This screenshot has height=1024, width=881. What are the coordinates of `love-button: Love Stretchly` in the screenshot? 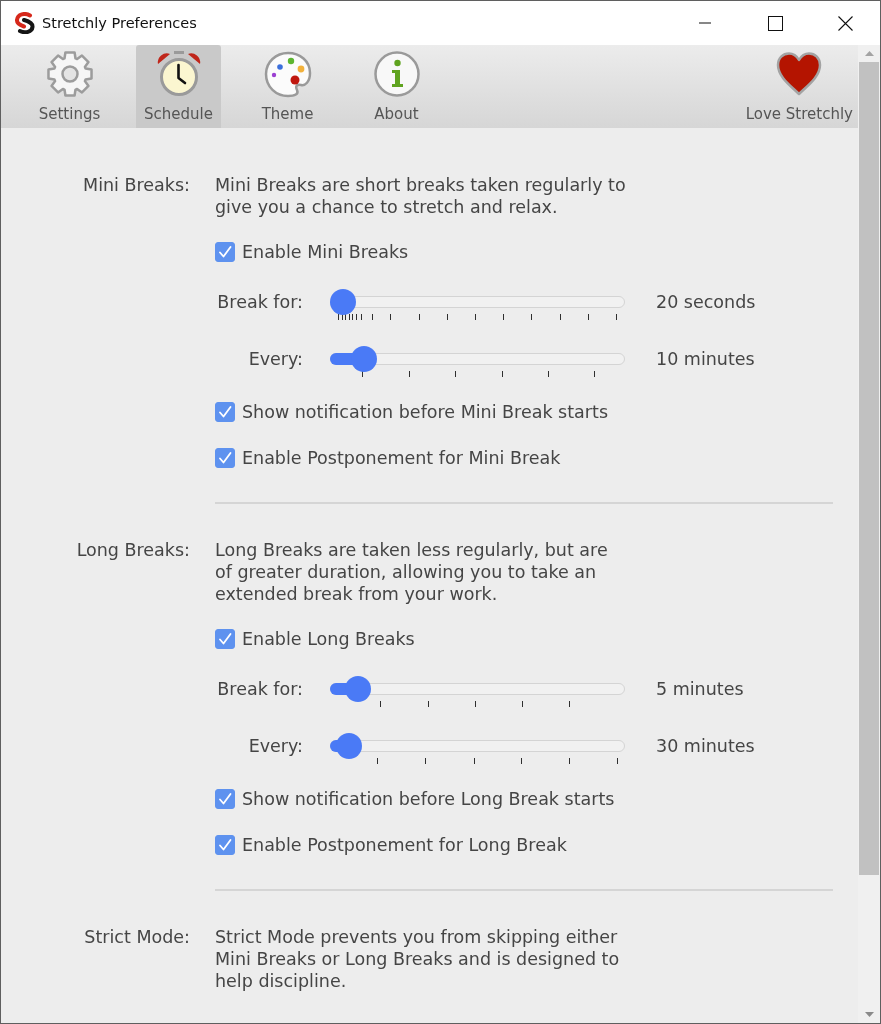 It's located at (799, 86).